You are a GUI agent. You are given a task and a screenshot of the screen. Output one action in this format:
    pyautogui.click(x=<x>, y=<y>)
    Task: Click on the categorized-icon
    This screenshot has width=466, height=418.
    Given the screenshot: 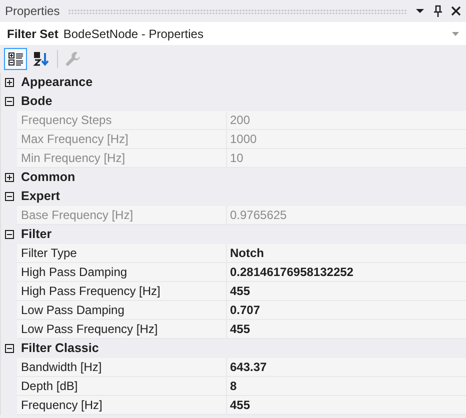 What is the action you would take?
    pyautogui.click(x=16, y=59)
    